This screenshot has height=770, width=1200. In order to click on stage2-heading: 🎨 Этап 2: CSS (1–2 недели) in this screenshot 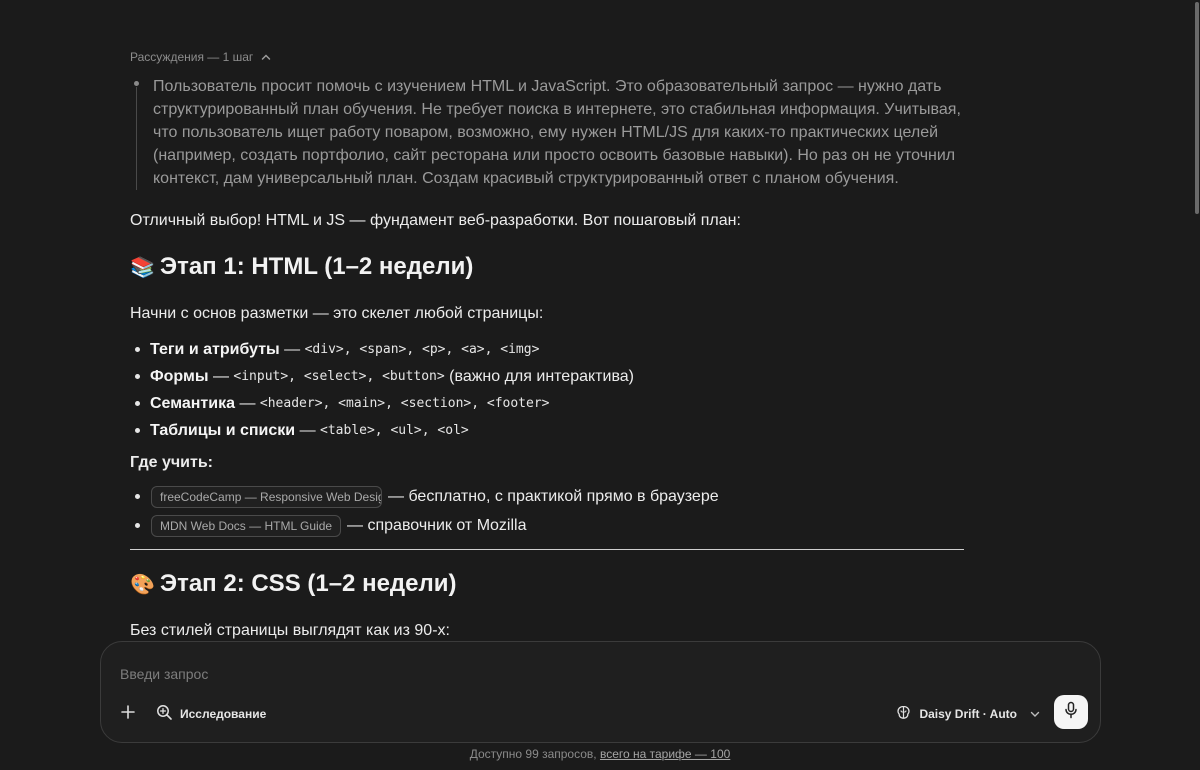, I will do `click(547, 584)`.